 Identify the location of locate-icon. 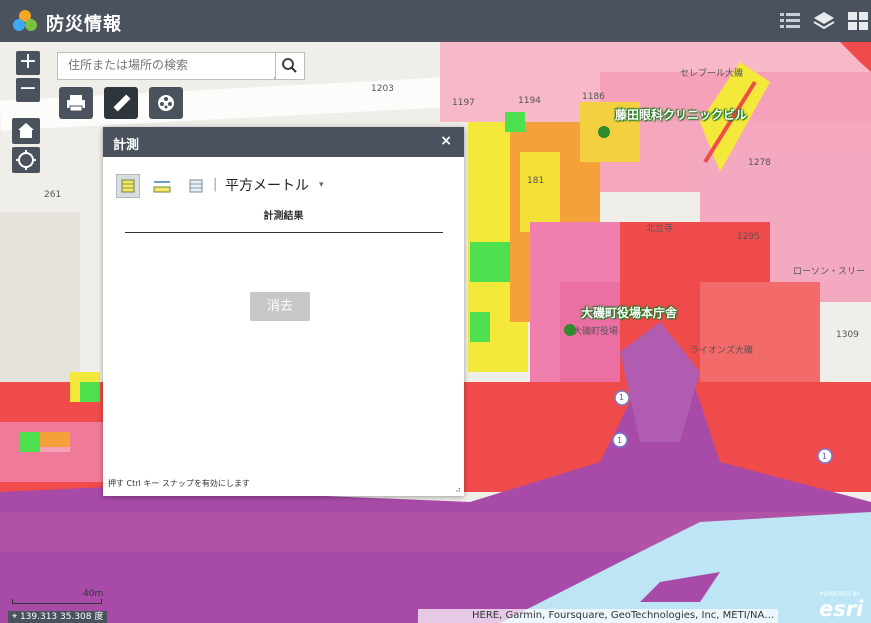
(26, 160).